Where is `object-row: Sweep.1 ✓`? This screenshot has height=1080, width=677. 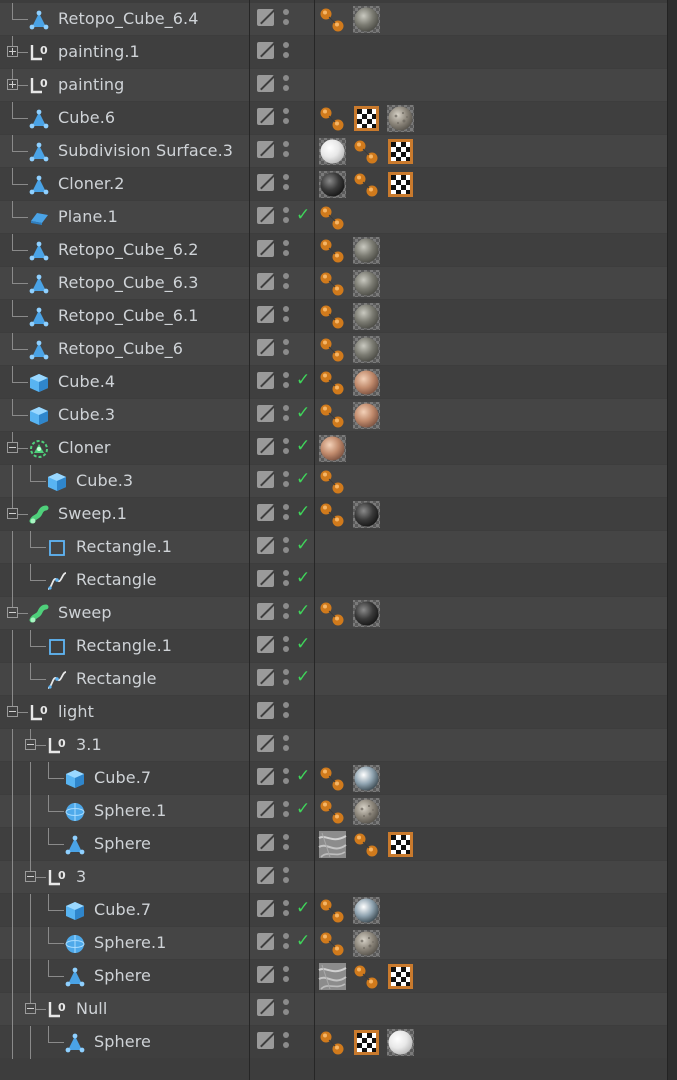 object-row: Sweep.1 ✓ is located at coordinates (338, 514).